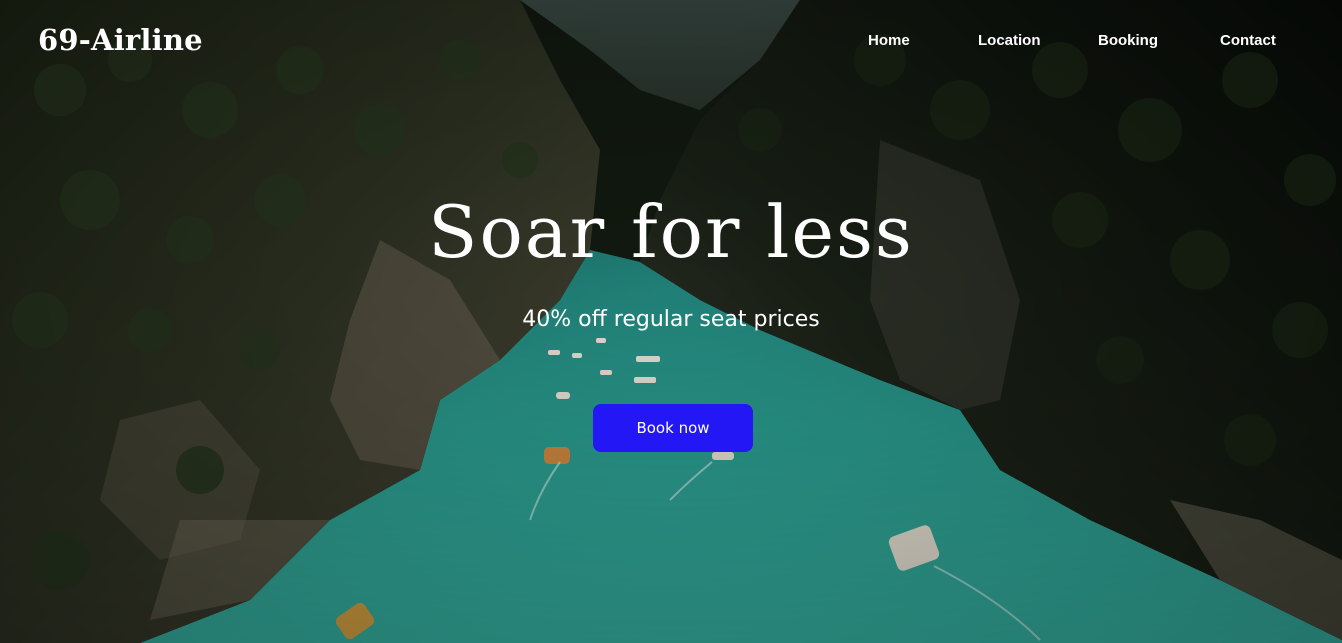 The width and height of the screenshot is (1342, 643). What do you see at coordinates (1128, 41) in the screenshot?
I see `nav-link-booking: Booking` at bounding box center [1128, 41].